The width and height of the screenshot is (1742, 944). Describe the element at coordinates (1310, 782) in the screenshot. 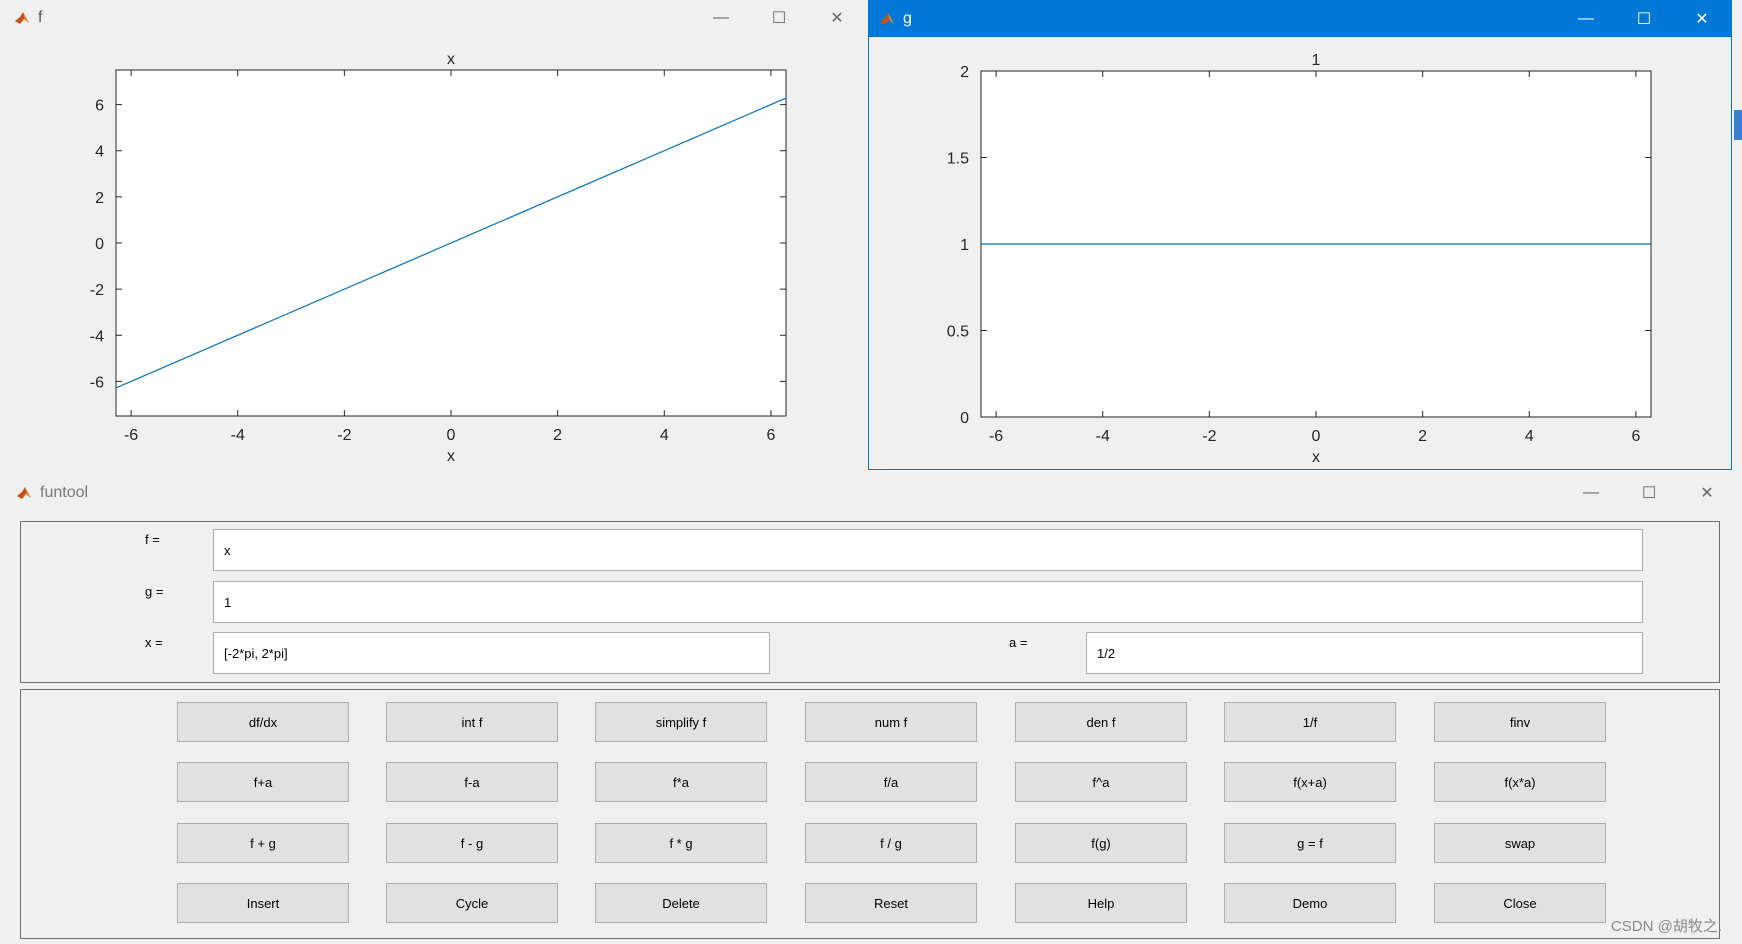

I see `button-f-x-a: f(x+a)` at that location.